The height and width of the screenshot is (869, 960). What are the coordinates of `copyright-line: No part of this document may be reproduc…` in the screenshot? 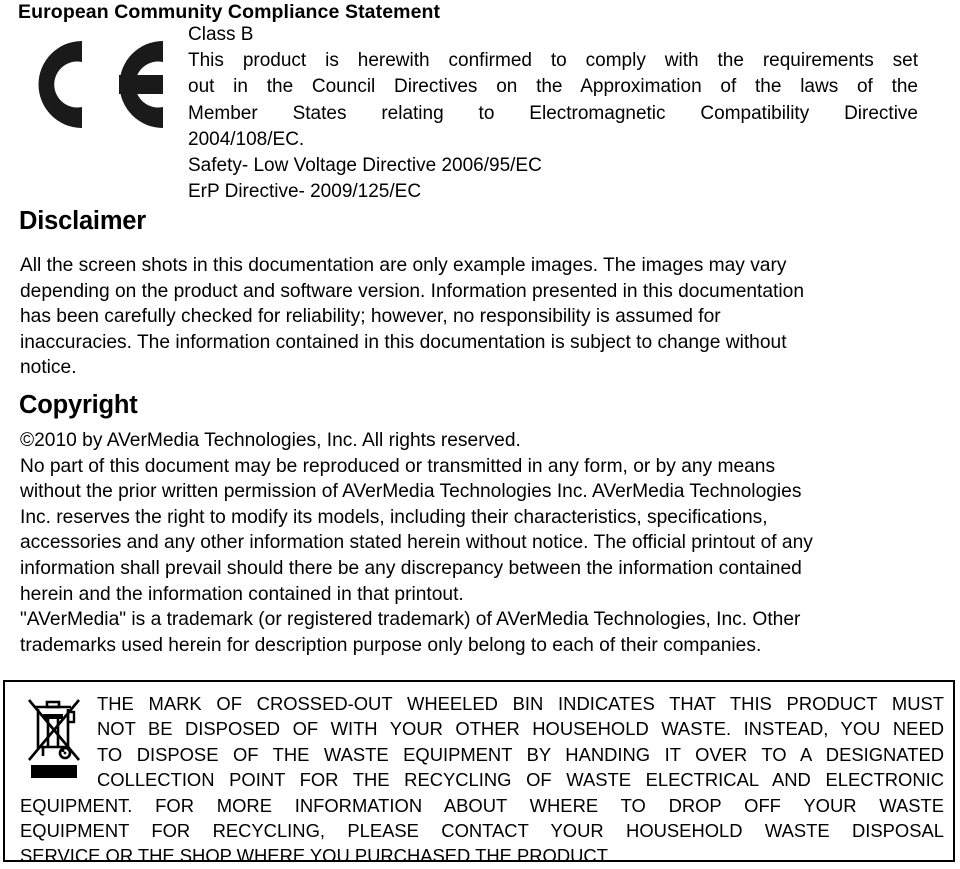 It's located at (398, 466).